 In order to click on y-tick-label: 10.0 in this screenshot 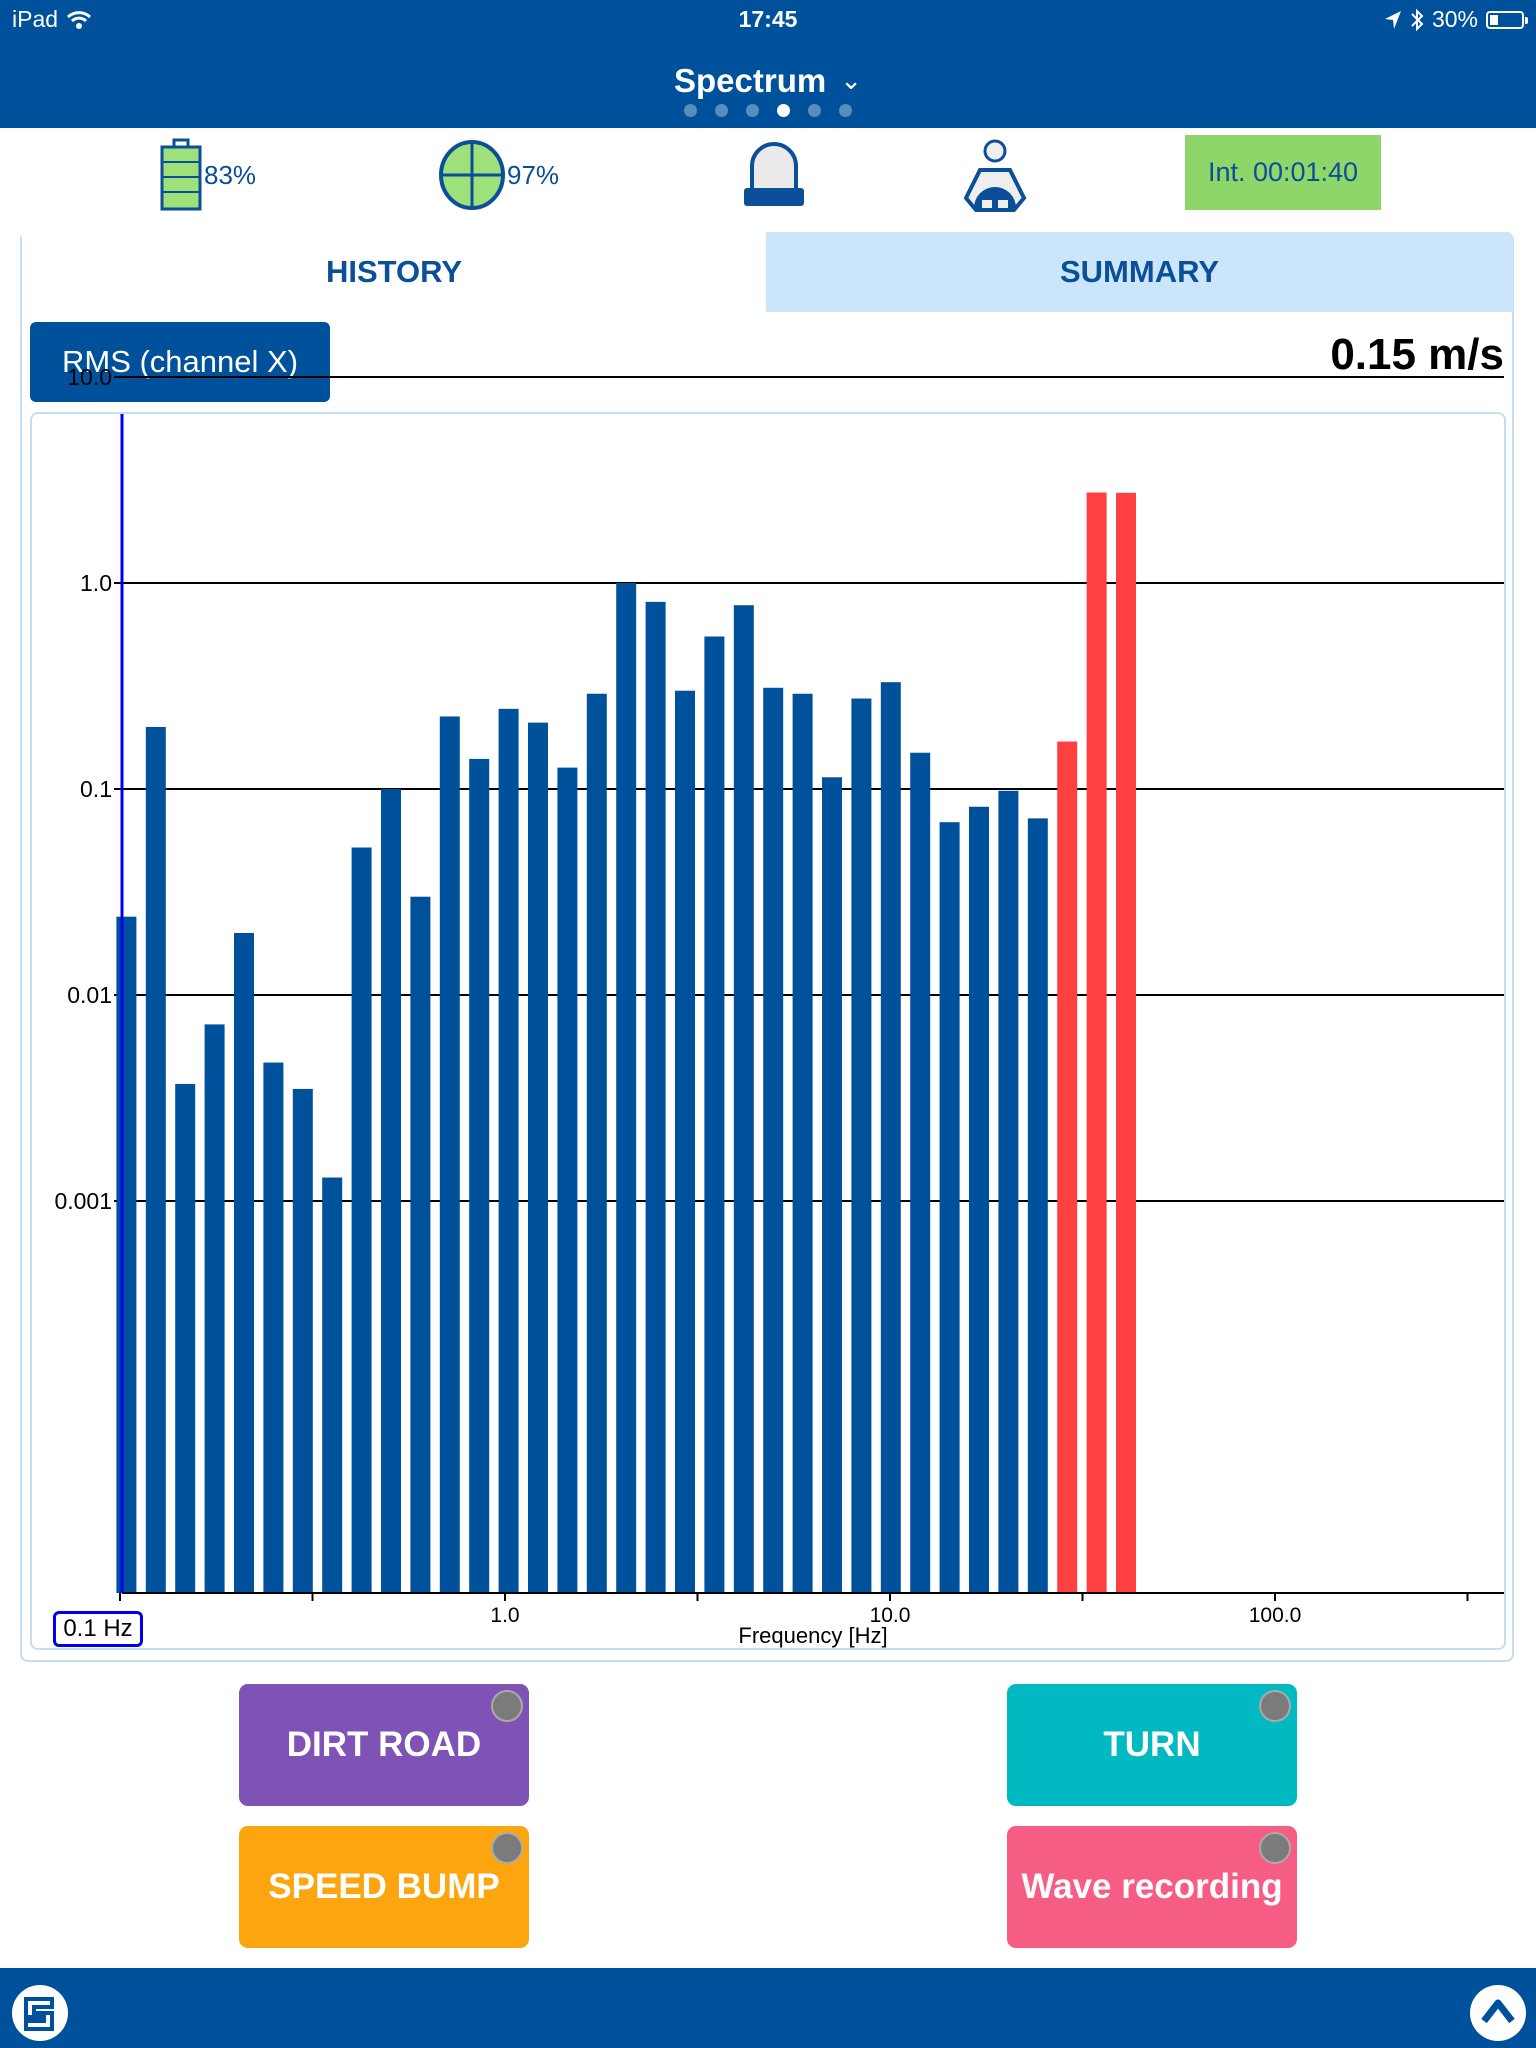, I will do `click(89, 377)`.